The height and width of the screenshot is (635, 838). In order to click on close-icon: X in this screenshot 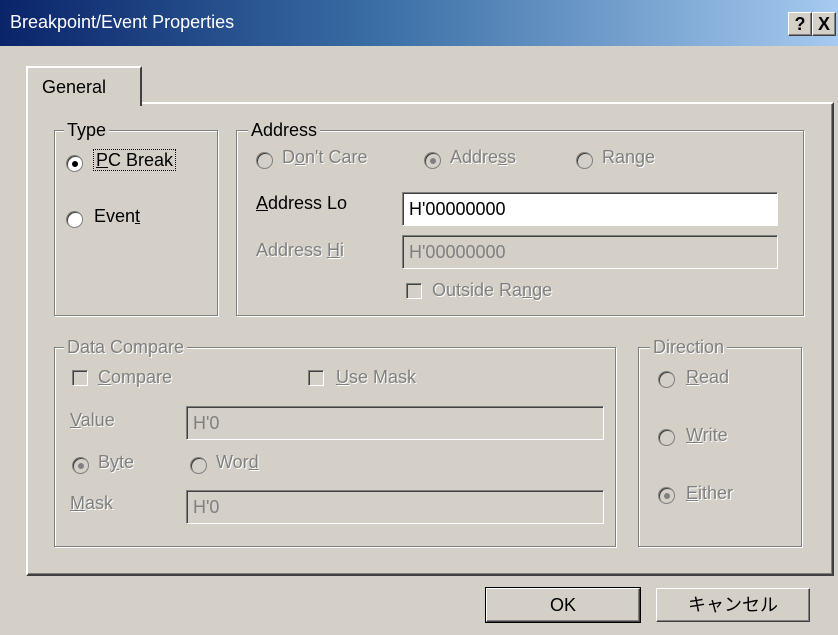, I will do `click(823, 24)`.